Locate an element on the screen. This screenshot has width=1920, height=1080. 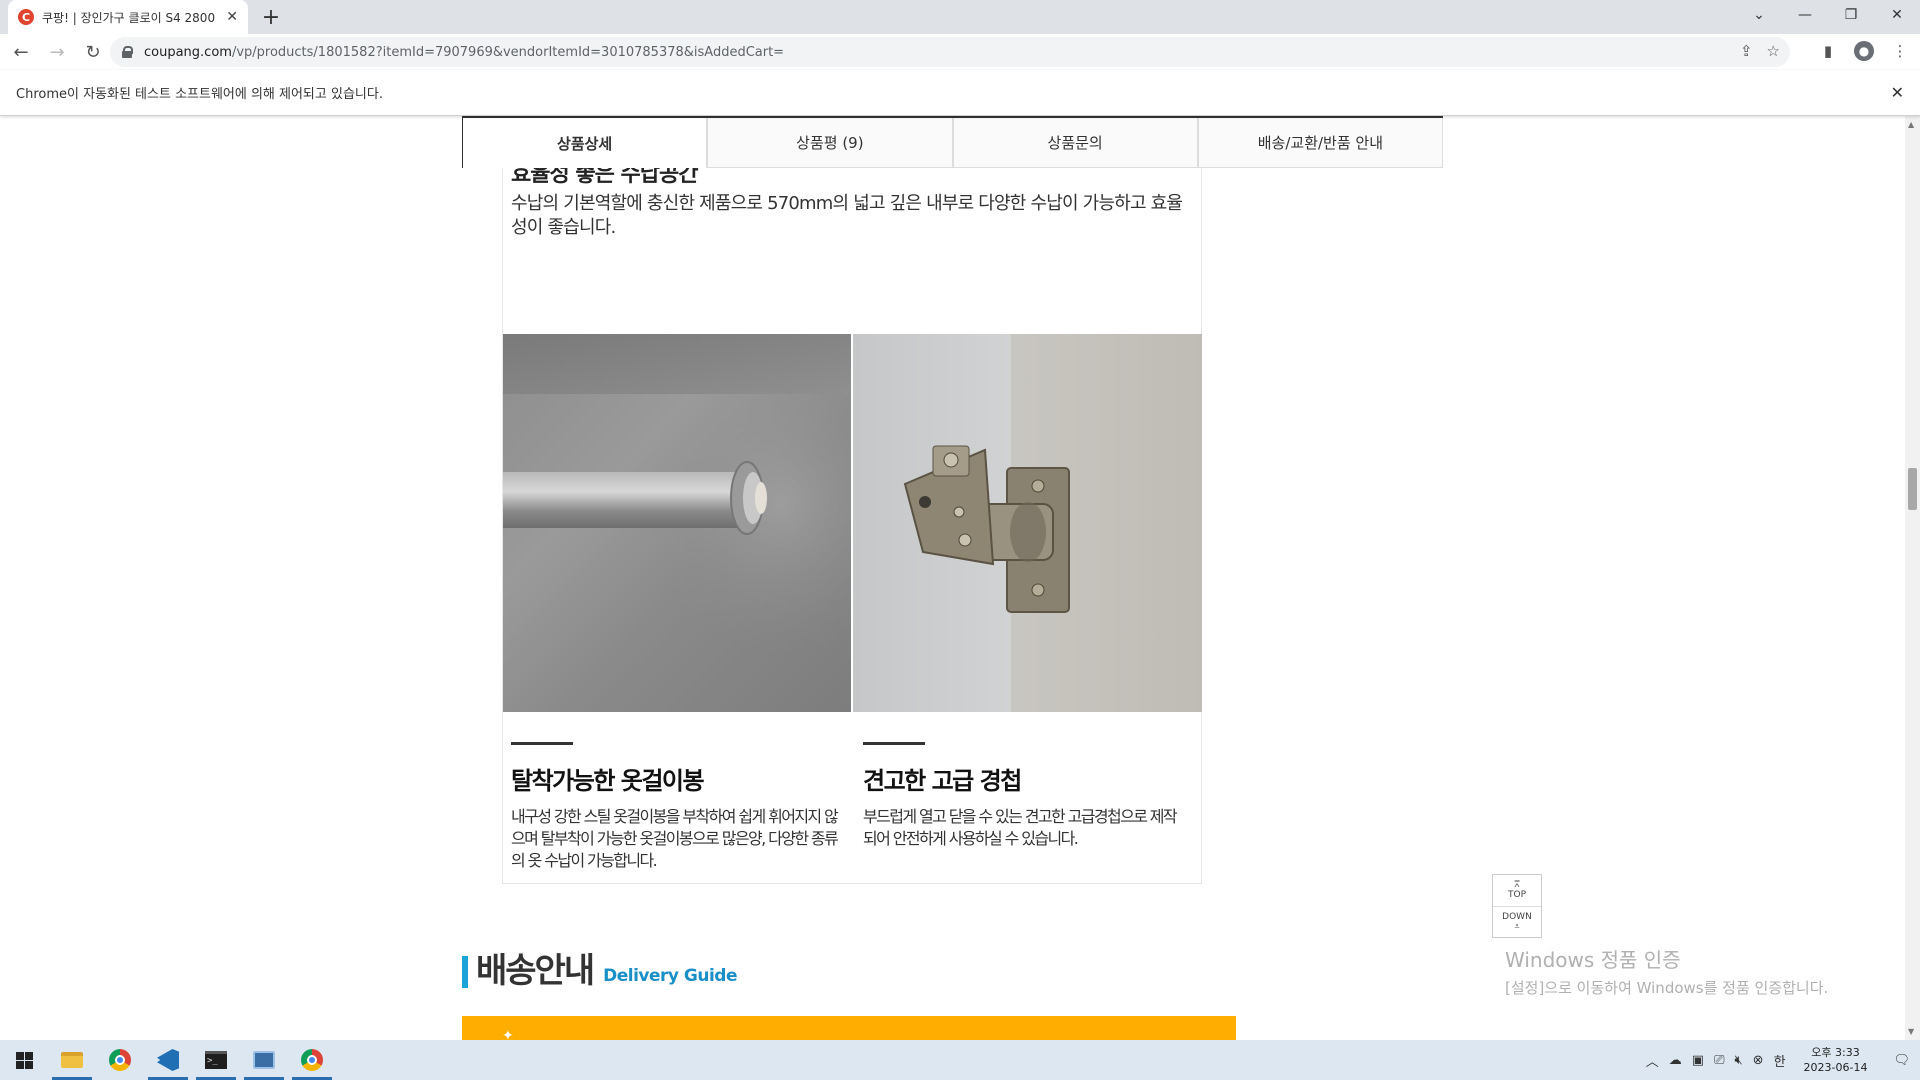
hanger-rod-photo is located at coordinates (677, 523).